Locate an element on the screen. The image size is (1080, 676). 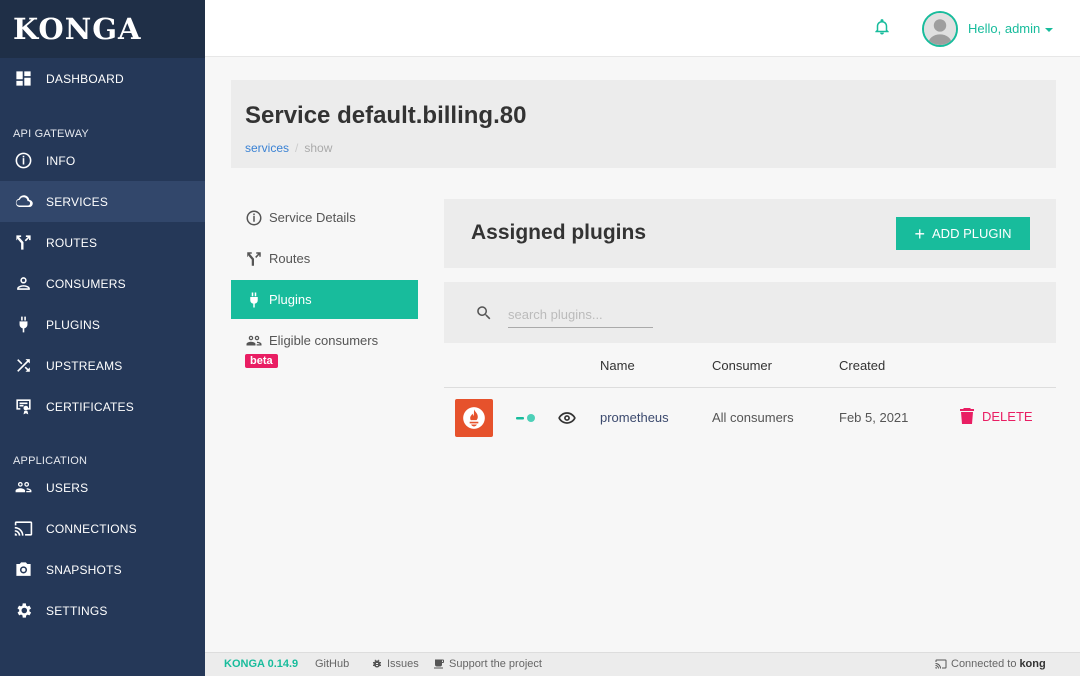
sidebar-item-label: ROUTES is located at coordinates (72, 242).